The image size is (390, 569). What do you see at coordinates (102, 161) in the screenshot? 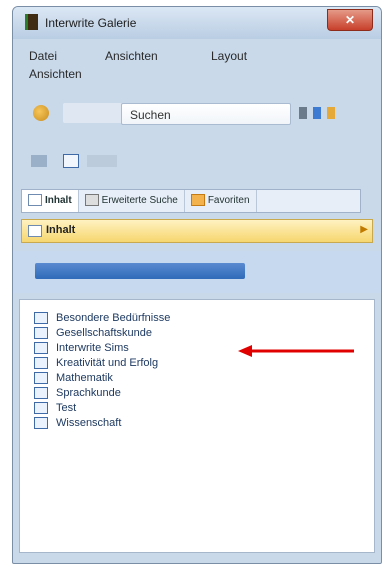
I see `path-segment-icon` at bounding box center [102, 161].